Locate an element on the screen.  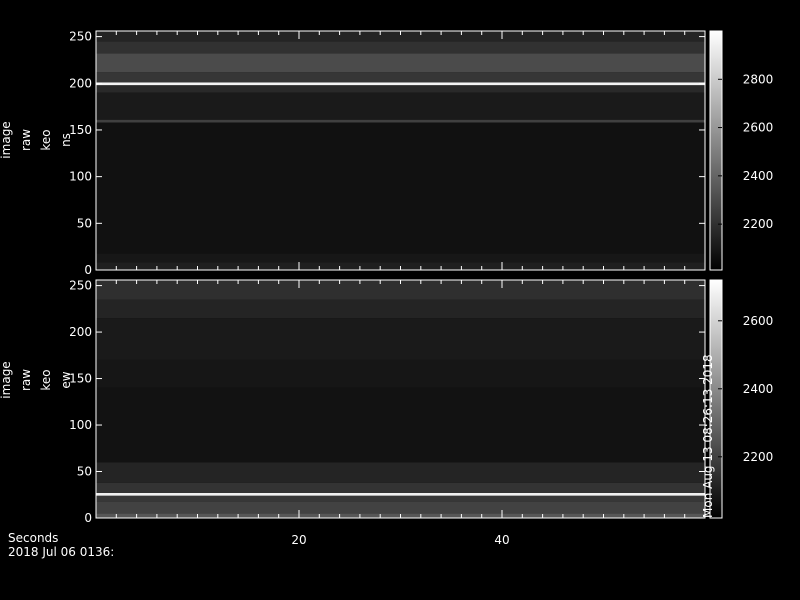
x-tick-label: 40 is located at coordinates (501, 540).